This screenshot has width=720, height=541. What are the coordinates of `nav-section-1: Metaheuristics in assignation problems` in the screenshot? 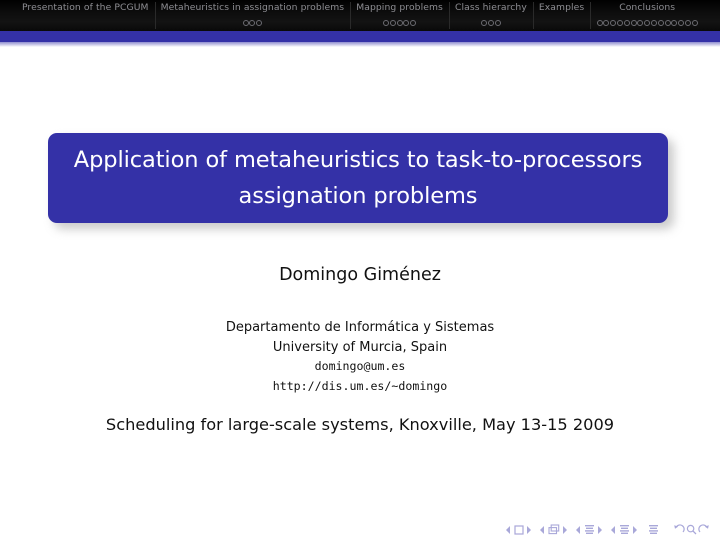 It's located at (252, 15).